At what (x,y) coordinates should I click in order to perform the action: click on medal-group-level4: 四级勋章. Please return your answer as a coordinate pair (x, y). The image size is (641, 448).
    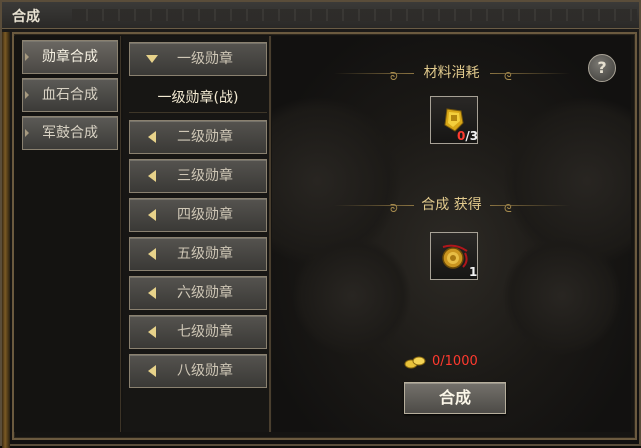
    Looking at the image, I should click on (198, 215).